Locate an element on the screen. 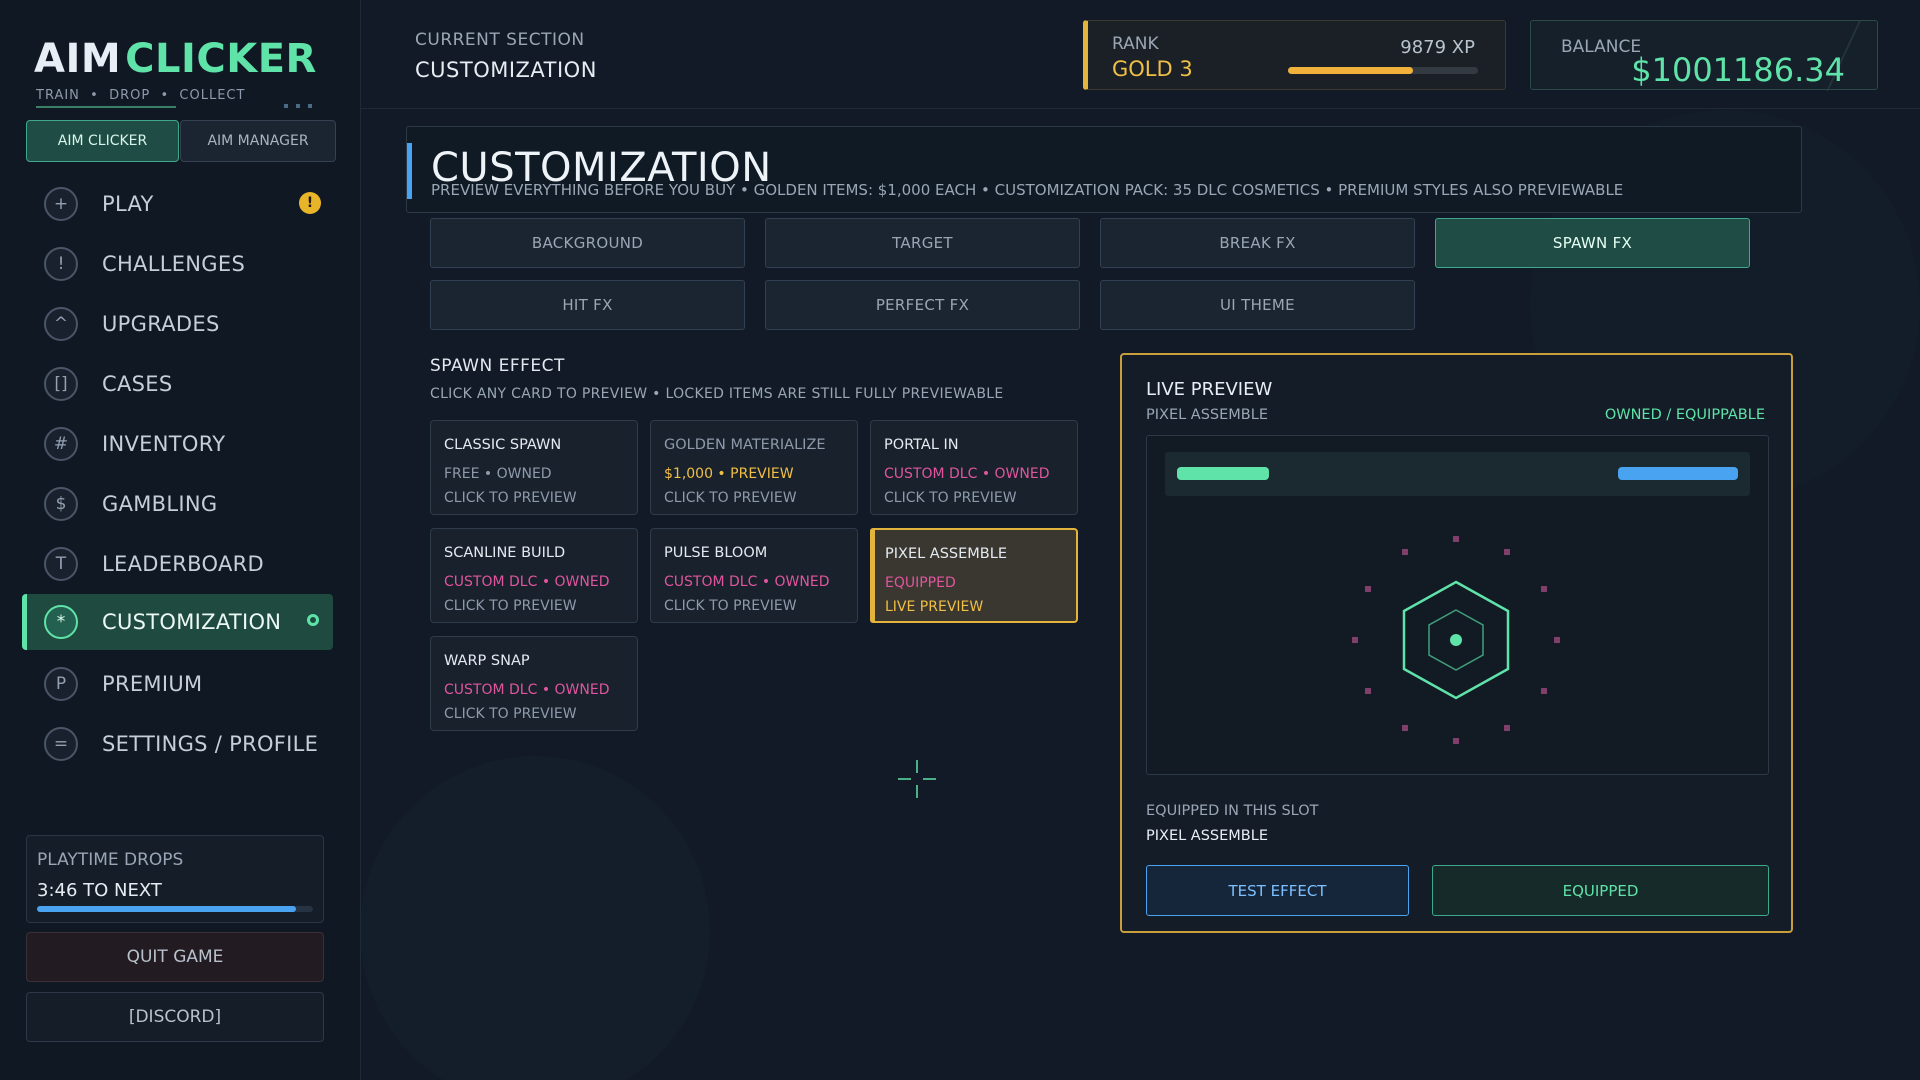 This screenshot has height=1080, width=1920. rank-progress-fill is located at coordinates (1351, 70).